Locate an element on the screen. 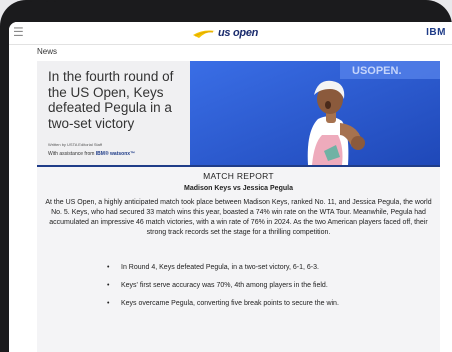 Image resolution: width=452 pixels, height=352 pixels. report-title: MATCH REPORT is located at coordinates (238, 176).